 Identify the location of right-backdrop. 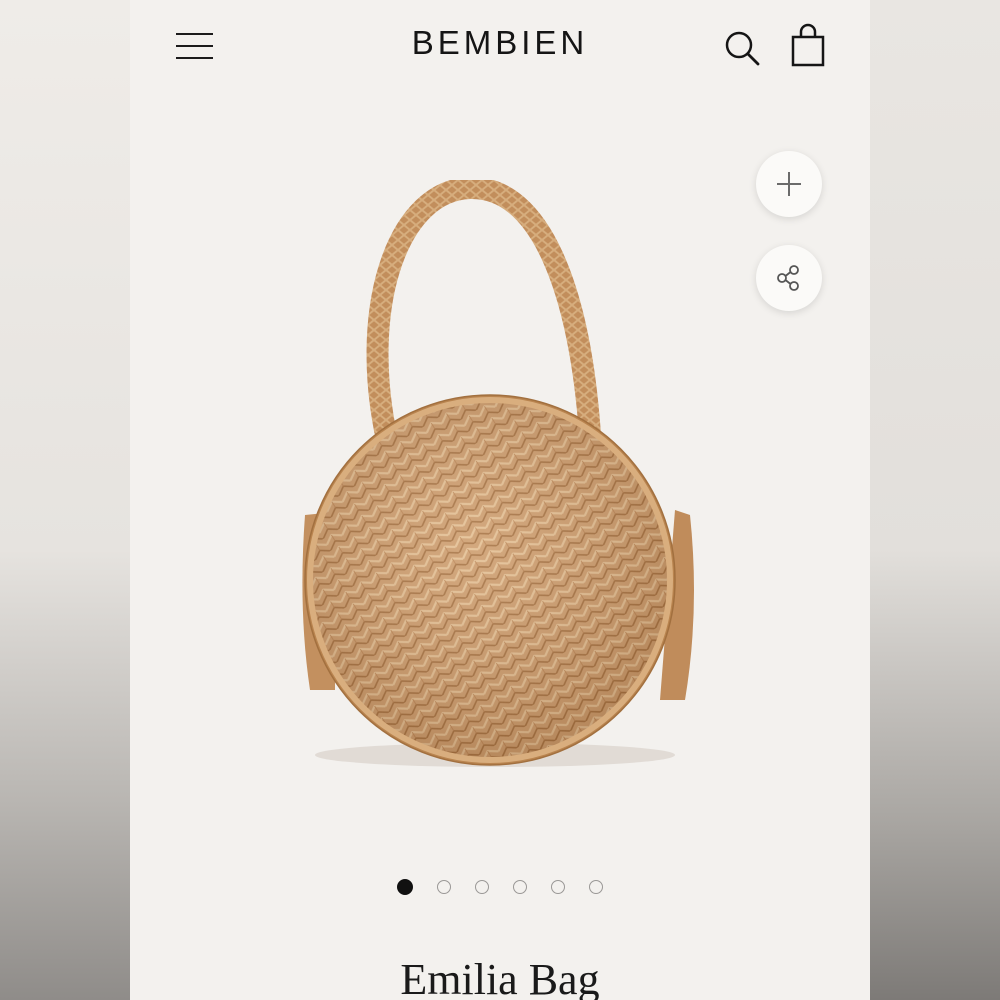
(935, 500).